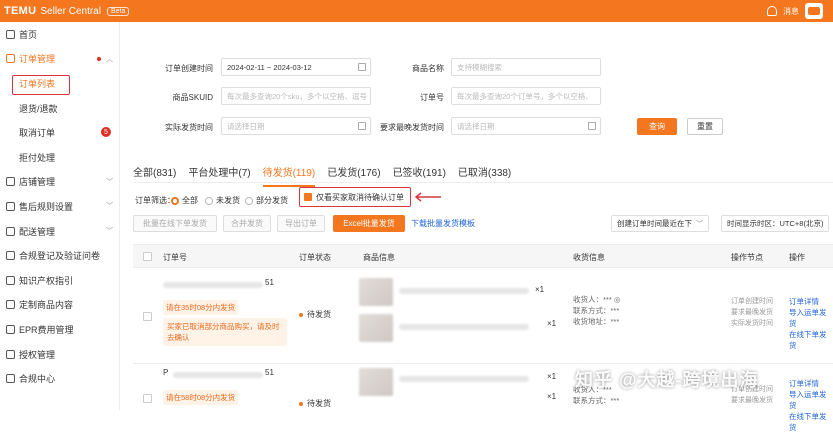 The width and height of the screenshot is (833, 433). What do you see at coordinates (526, 96) in the screenshot?
I see `order-number-input: 每次最多查询20个订单号，多个以空格、` at bounding box center [526, 96].